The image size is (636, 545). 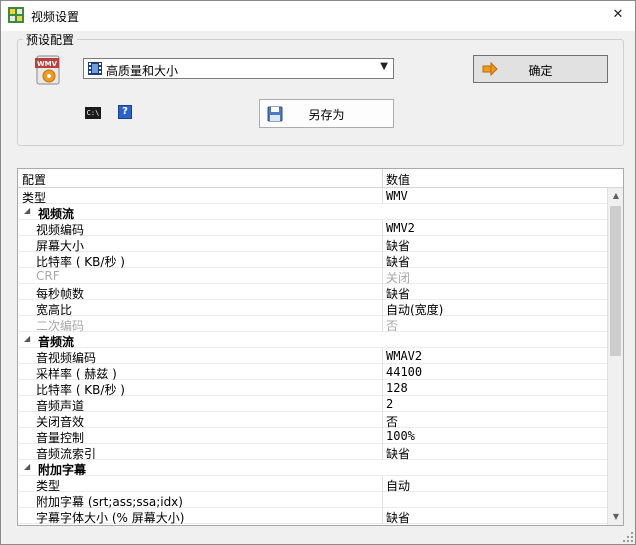 What do you see at coordinates (400, 436) in the screenshot?
I see `property-value: 100%` at bounding box center [400, 436].